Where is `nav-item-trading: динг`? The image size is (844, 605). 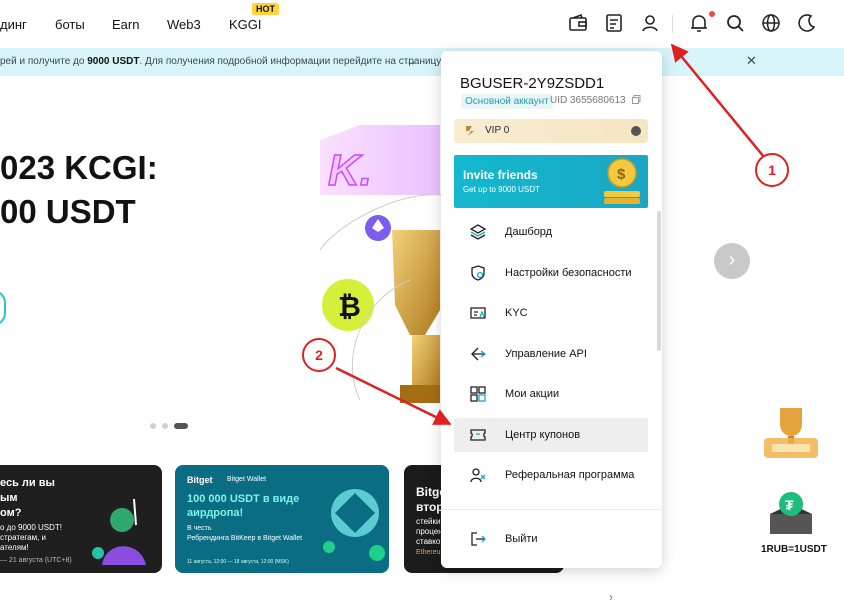 nav-item-trading: динг is located at coordinates (13, 24).